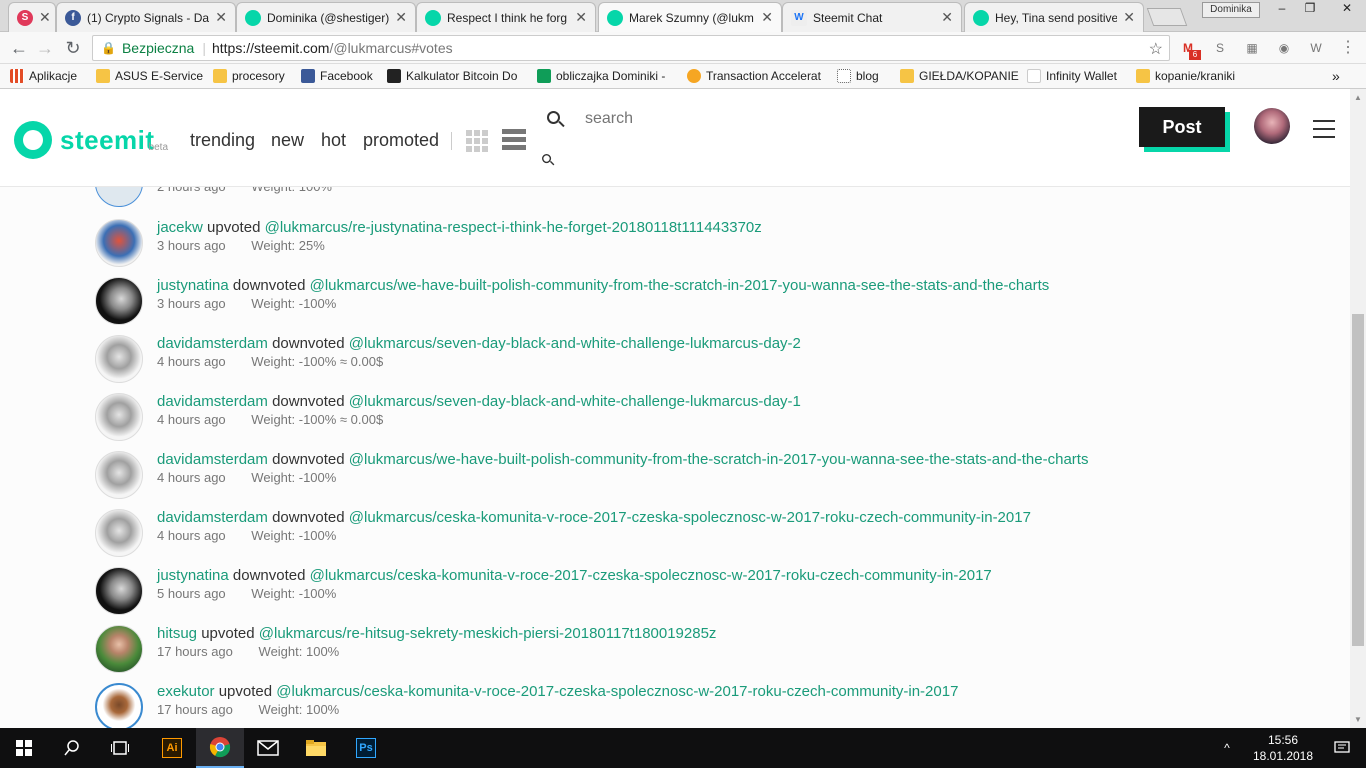 The width and height of the screenshot is (1366, 768). What do you see at coordinates (1185, 76) in the screenshot?
I see `bookmark-kopanie: kopanie/kraniki` at bounding box center [1185, 76].